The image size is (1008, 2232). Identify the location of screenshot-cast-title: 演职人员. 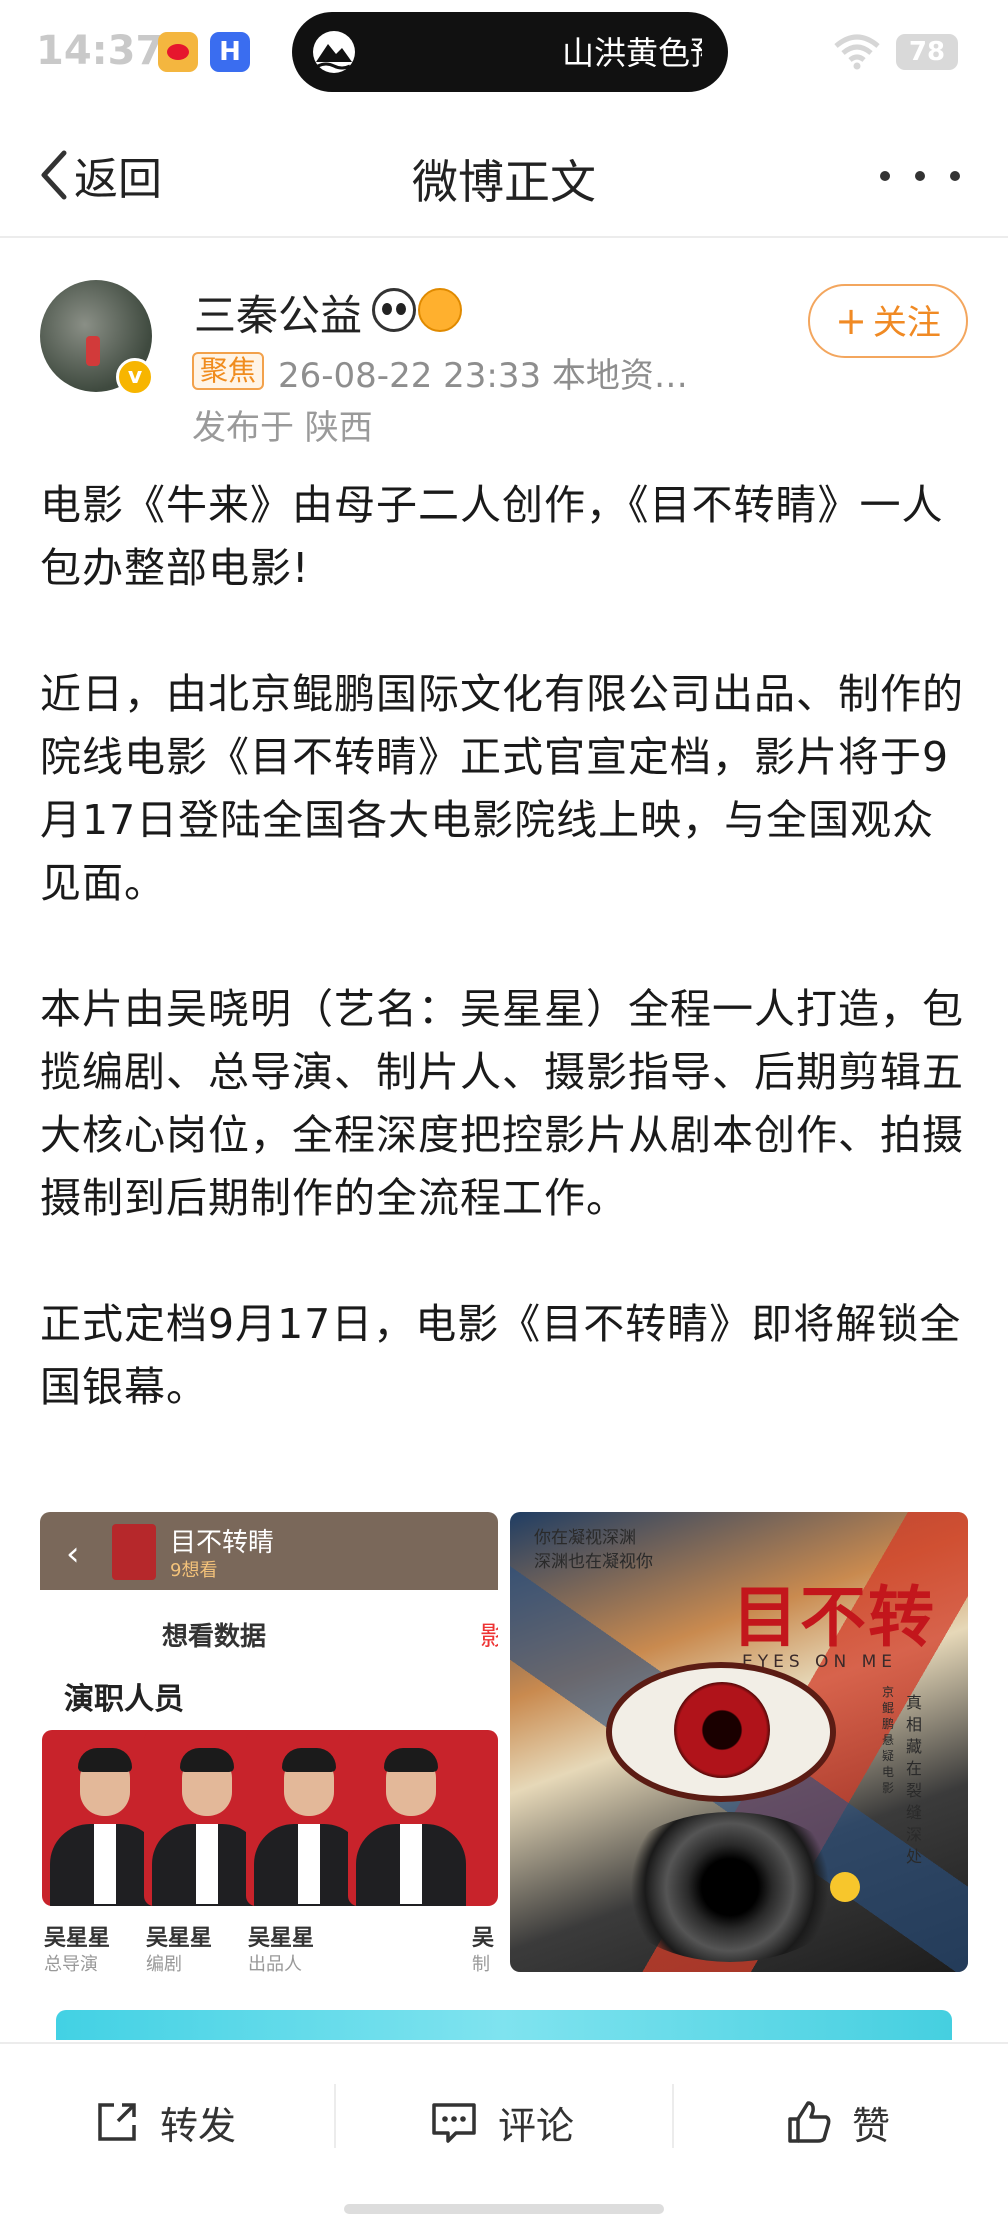
(124, 1699).